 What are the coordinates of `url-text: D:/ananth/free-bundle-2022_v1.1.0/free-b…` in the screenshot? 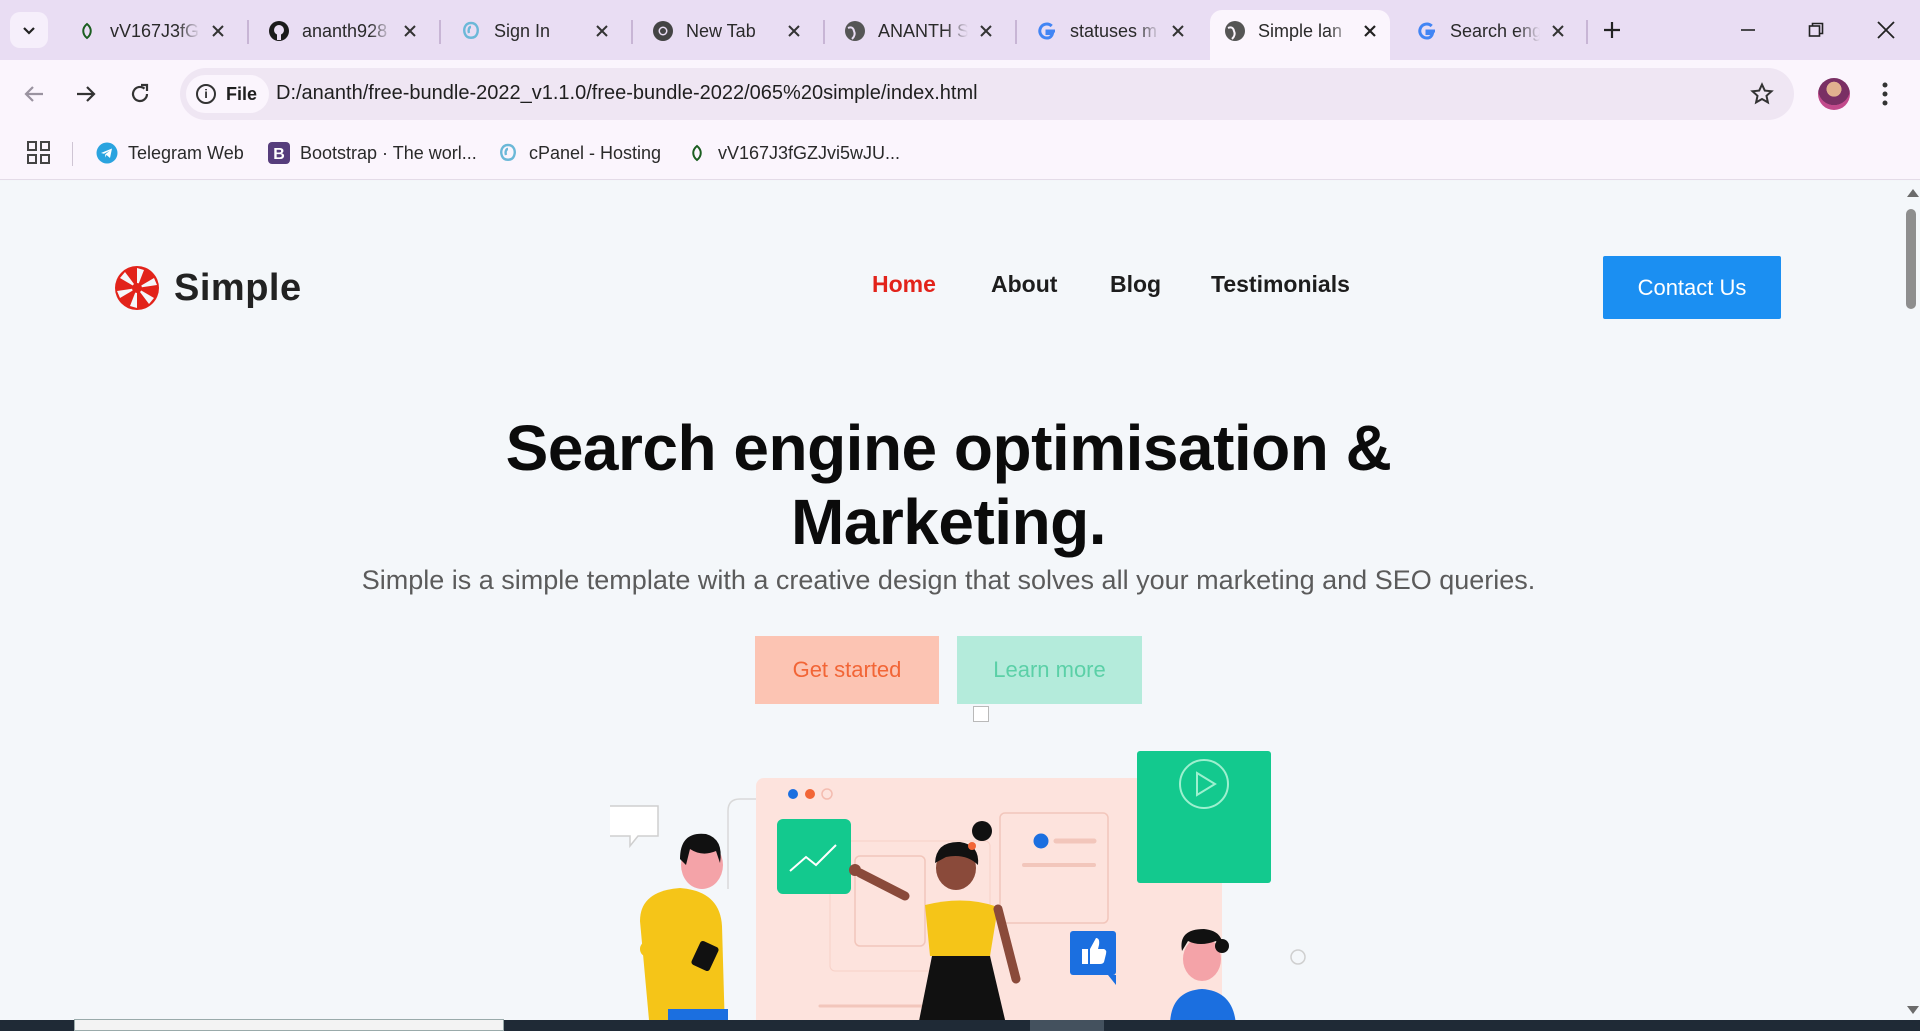 It's located at (627, 93).